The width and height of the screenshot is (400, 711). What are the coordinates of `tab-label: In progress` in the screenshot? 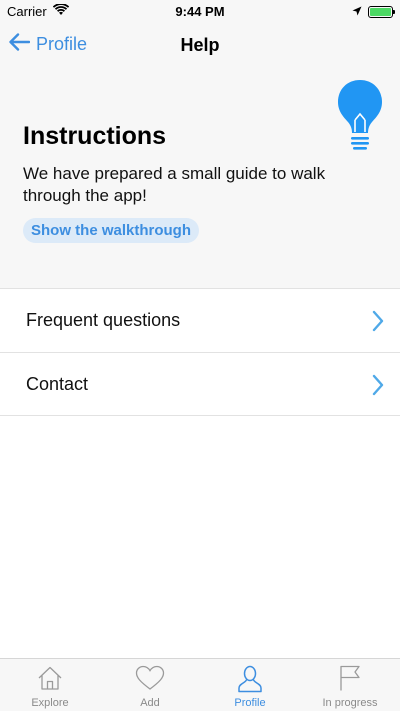 It's located at (350, 703).